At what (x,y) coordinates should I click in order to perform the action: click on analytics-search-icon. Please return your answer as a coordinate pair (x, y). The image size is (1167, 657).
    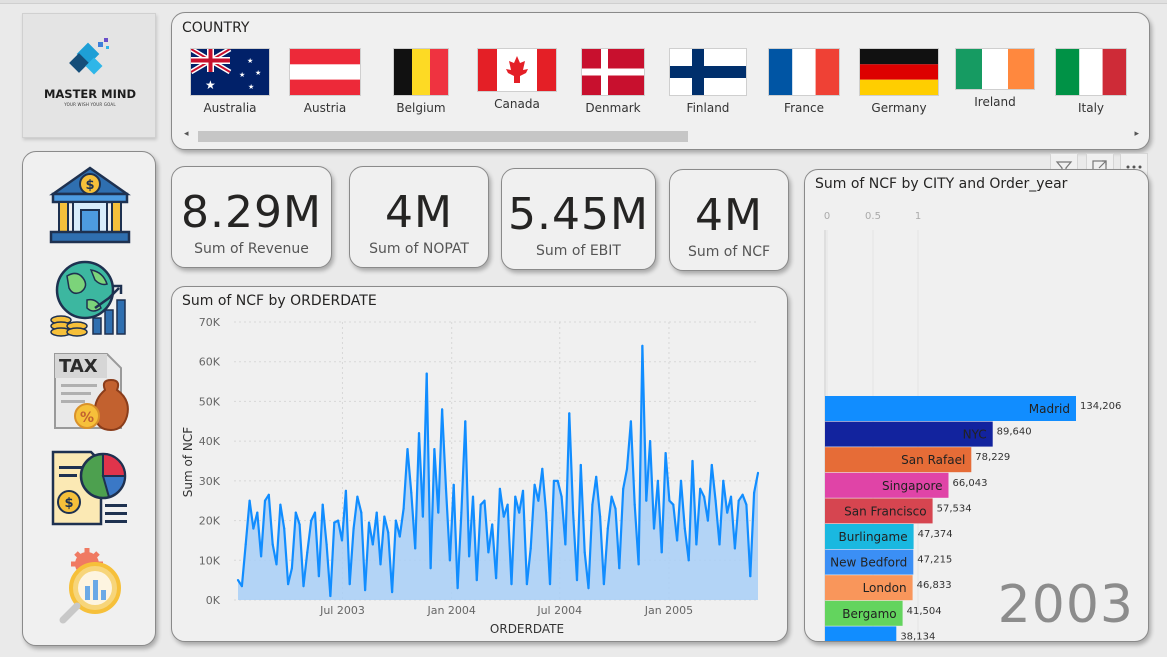
    Looking at the image, I should click on (90, 583).